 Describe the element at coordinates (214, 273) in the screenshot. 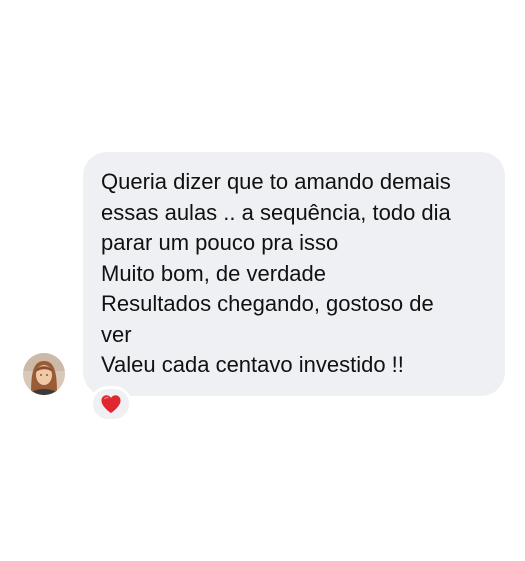

I see `message-line: Muito bom, de verdade` at that location.